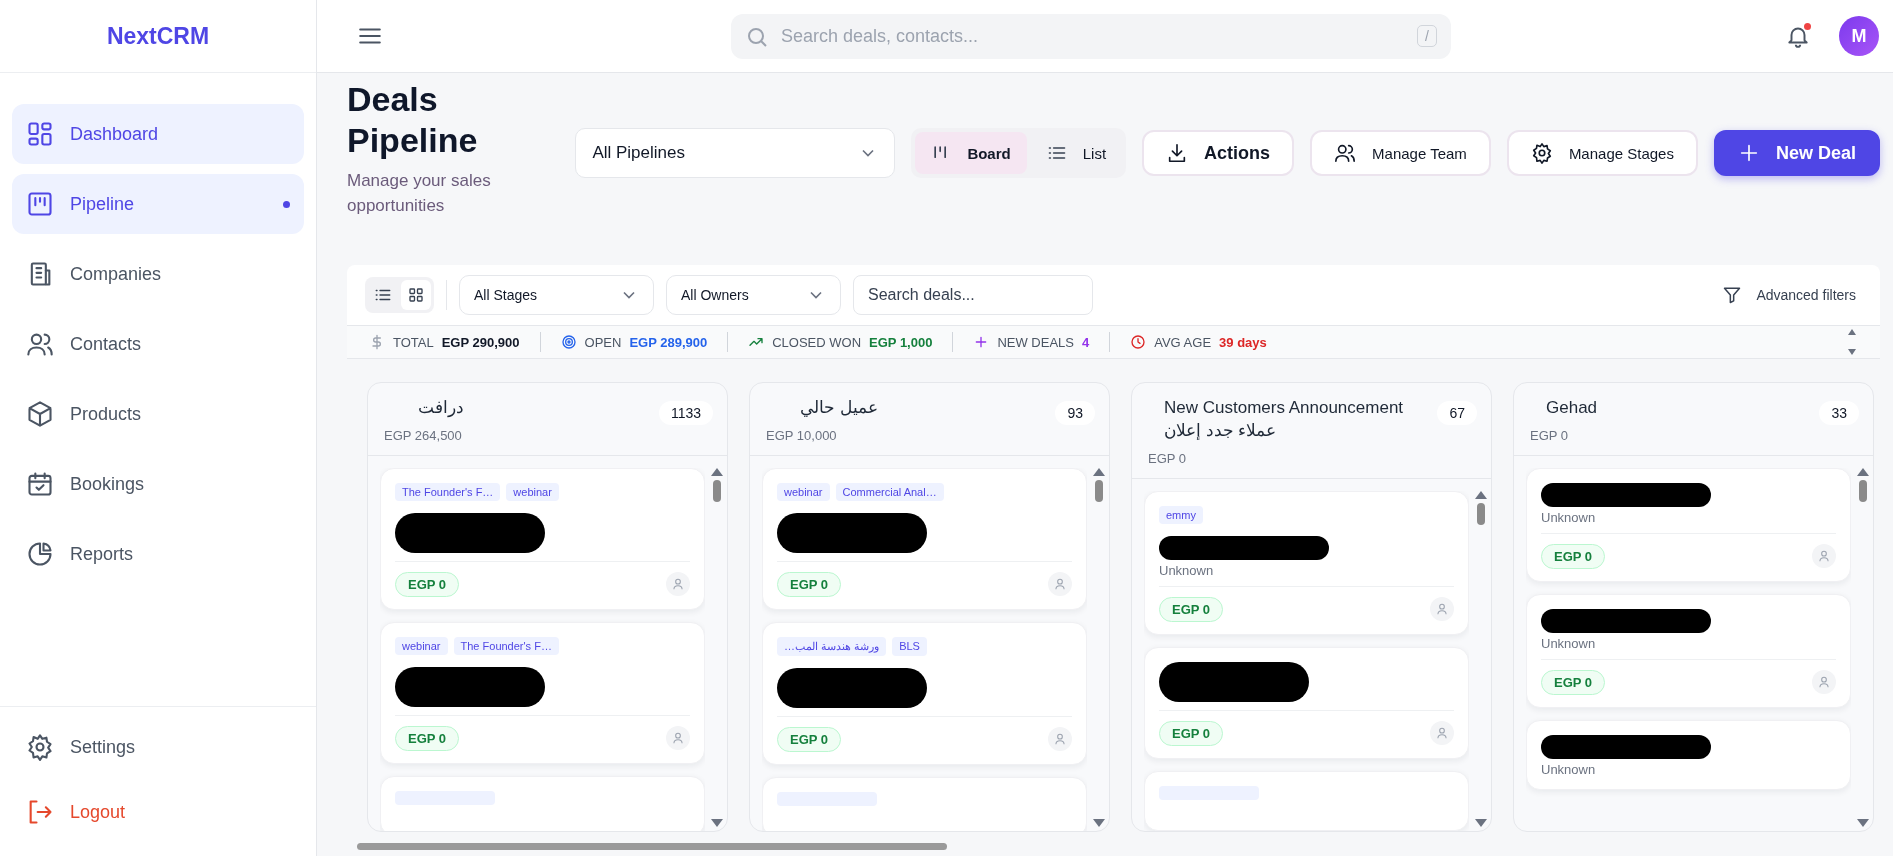 This screenshot has width=1893, height=856. What do you see at coordinates (1852, 342) in the screenshot?
I see `scroll-arrows` at bounding box center [1852, 342].